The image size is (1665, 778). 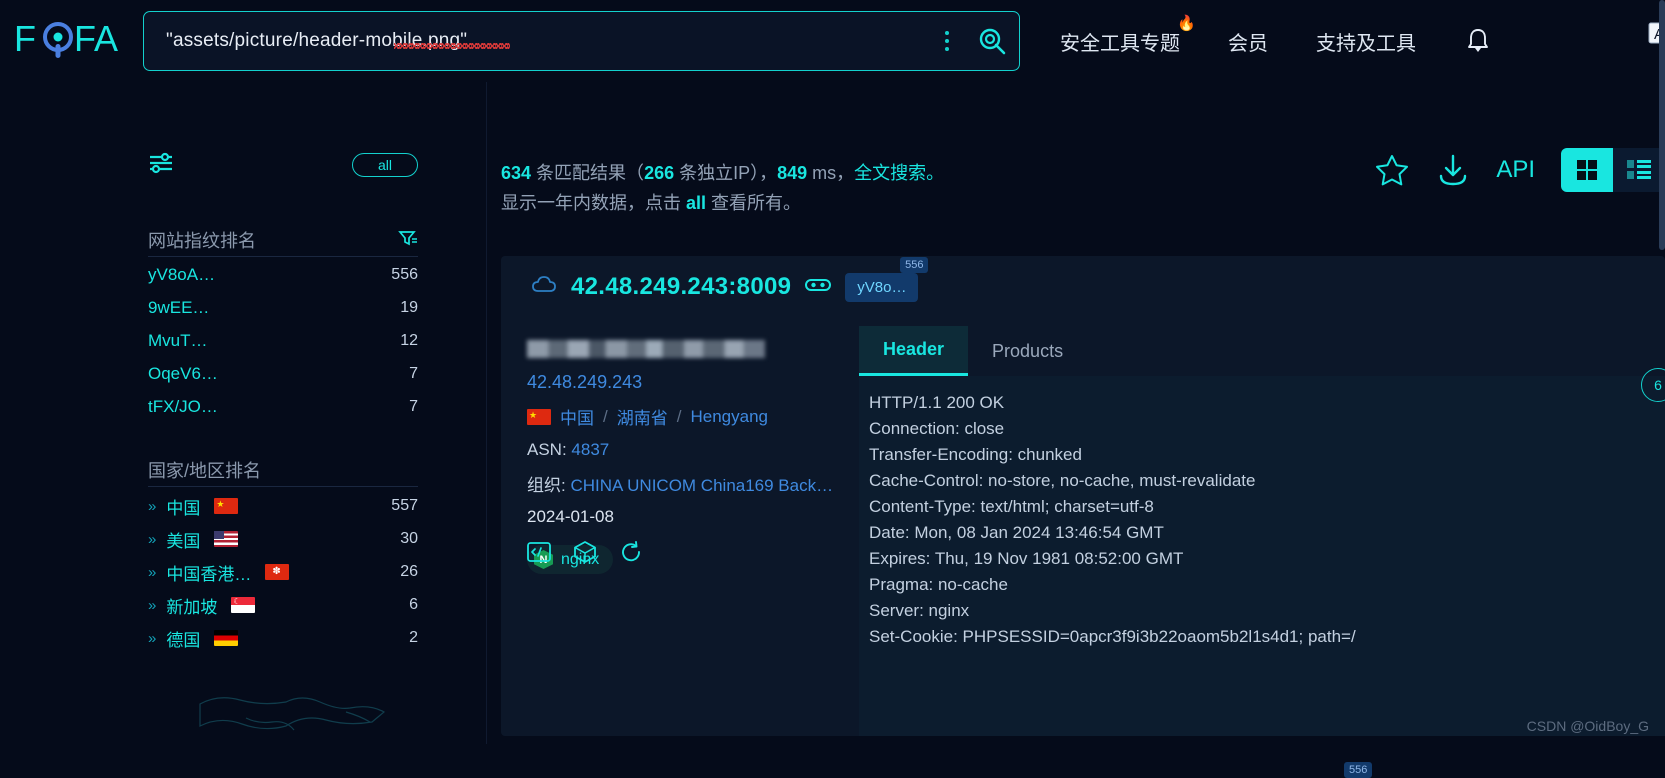 I want to click on detail-ip-link: 42.48.249.243, so click(x=693, y=382).